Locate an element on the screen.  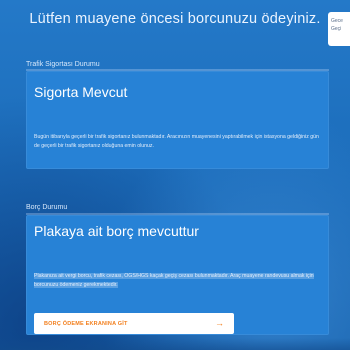
debt-section-label: Borç Durumu is located at coordinates (47, 207).